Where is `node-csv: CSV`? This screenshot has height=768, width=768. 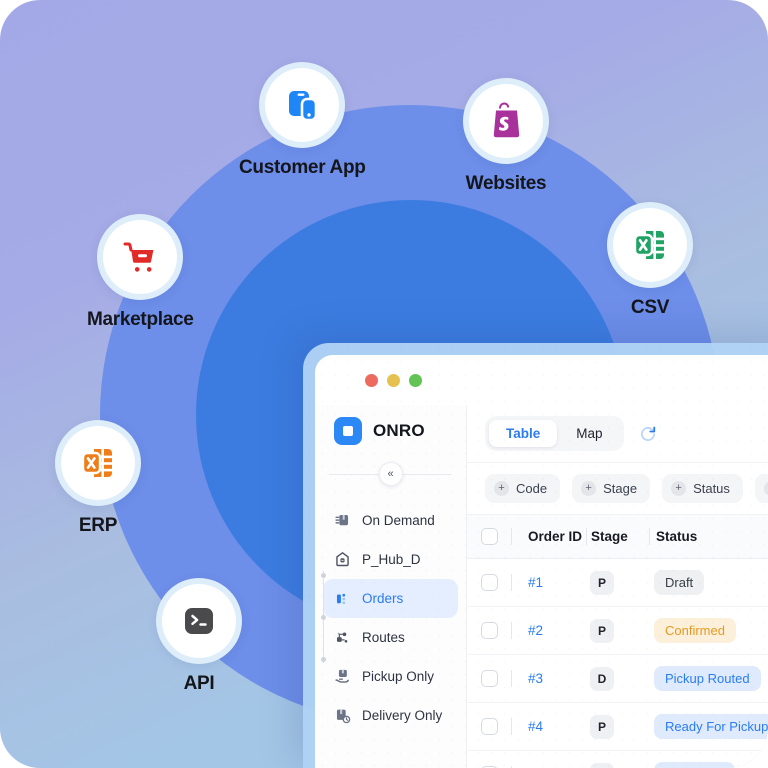 node-csv: CSV is located at coordinates (650, 260).